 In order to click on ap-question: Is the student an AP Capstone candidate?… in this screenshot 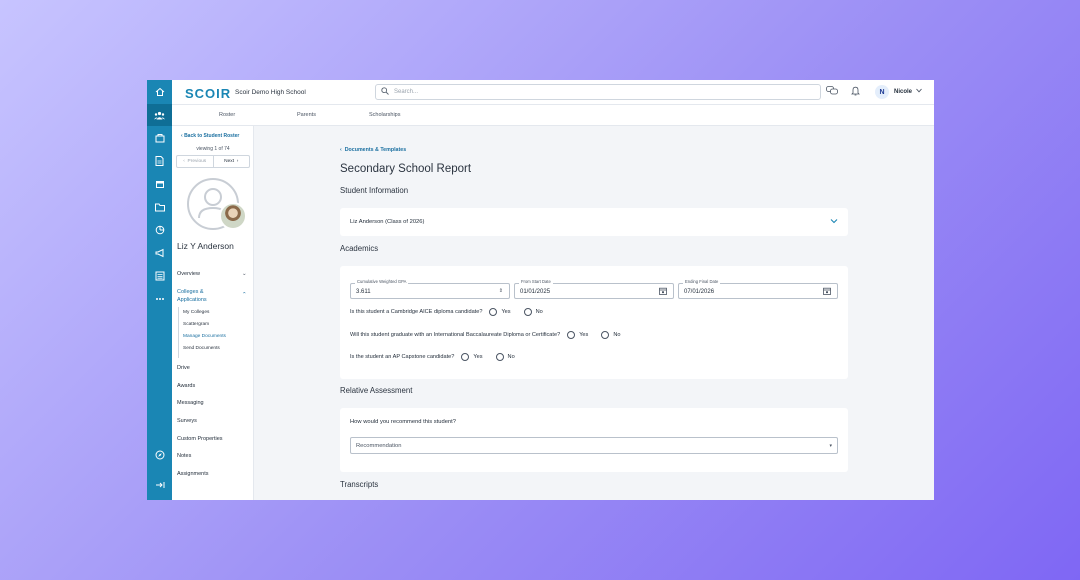, I will do `click(435, 357)`.